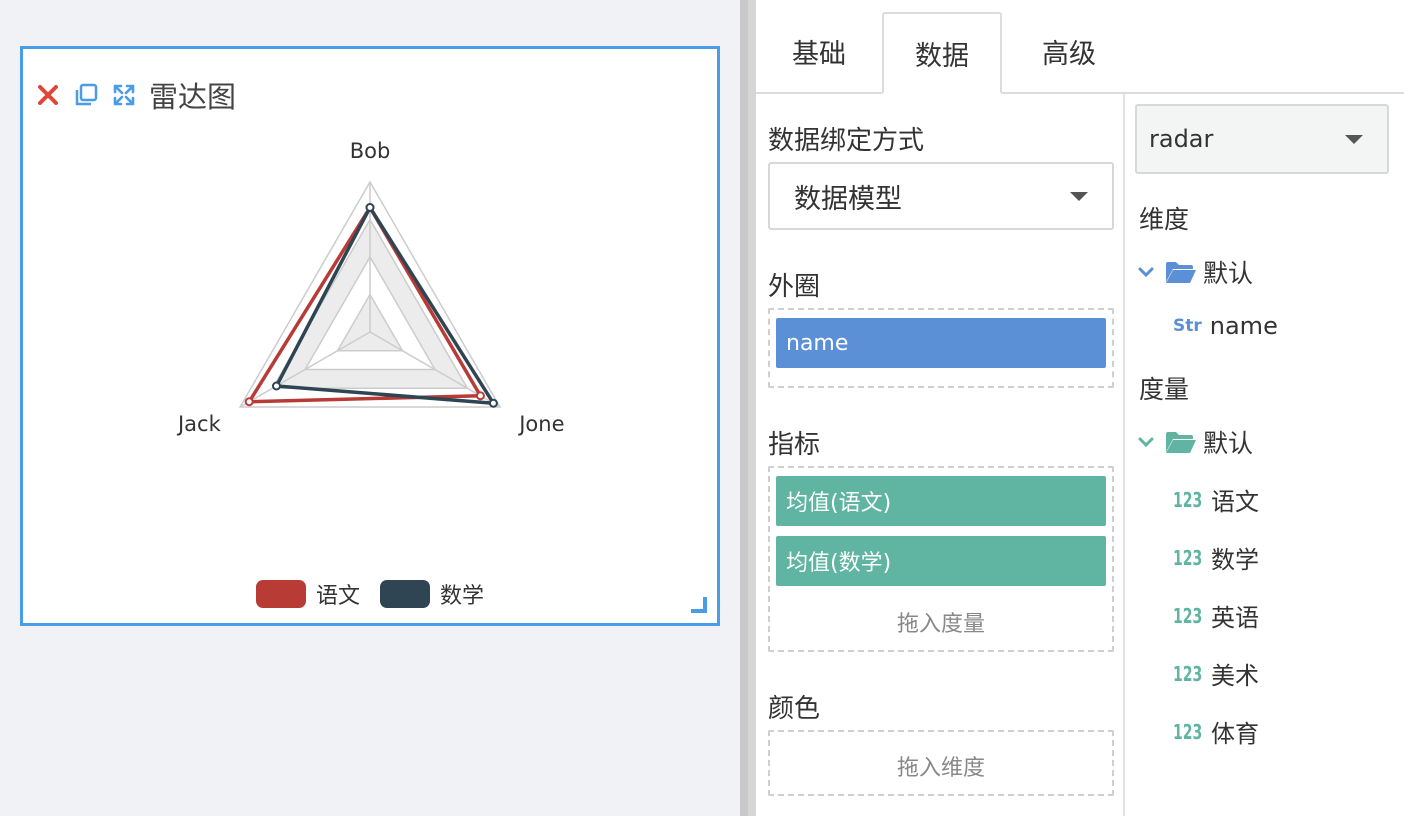 The height and width of the screenshot is (816, 1404). I want to click on tab-basic: 基础, so click(819, 51).